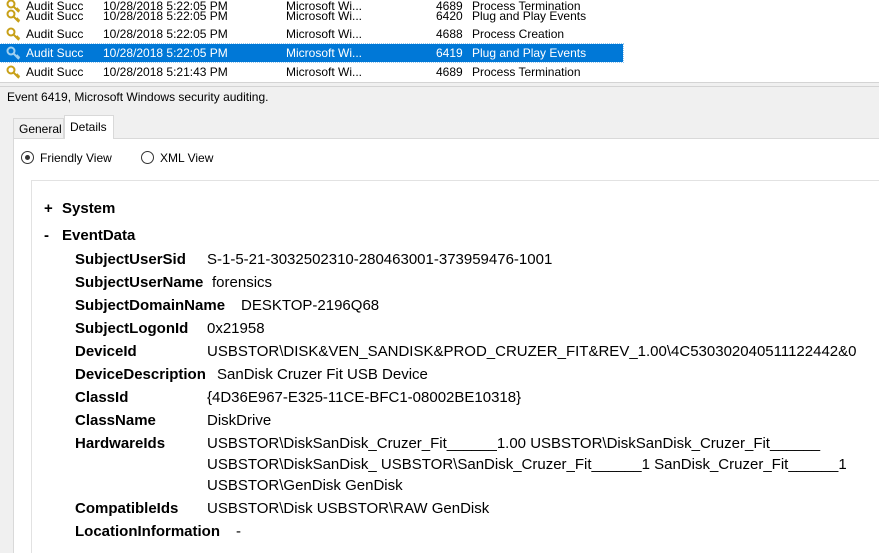 The image size is (879, 553). Describe the element at coordinates (439, 84) in the screenshot. I see `pane-splitter` at that location.